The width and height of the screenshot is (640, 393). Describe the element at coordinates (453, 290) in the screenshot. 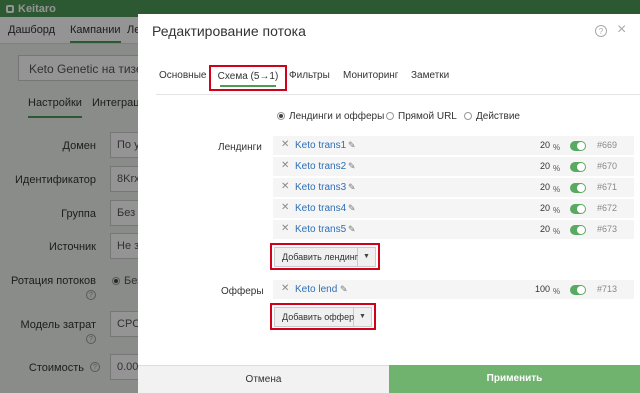

I see `offer-row: ✕ Keto lend ✎ 100 % #713` at that location.